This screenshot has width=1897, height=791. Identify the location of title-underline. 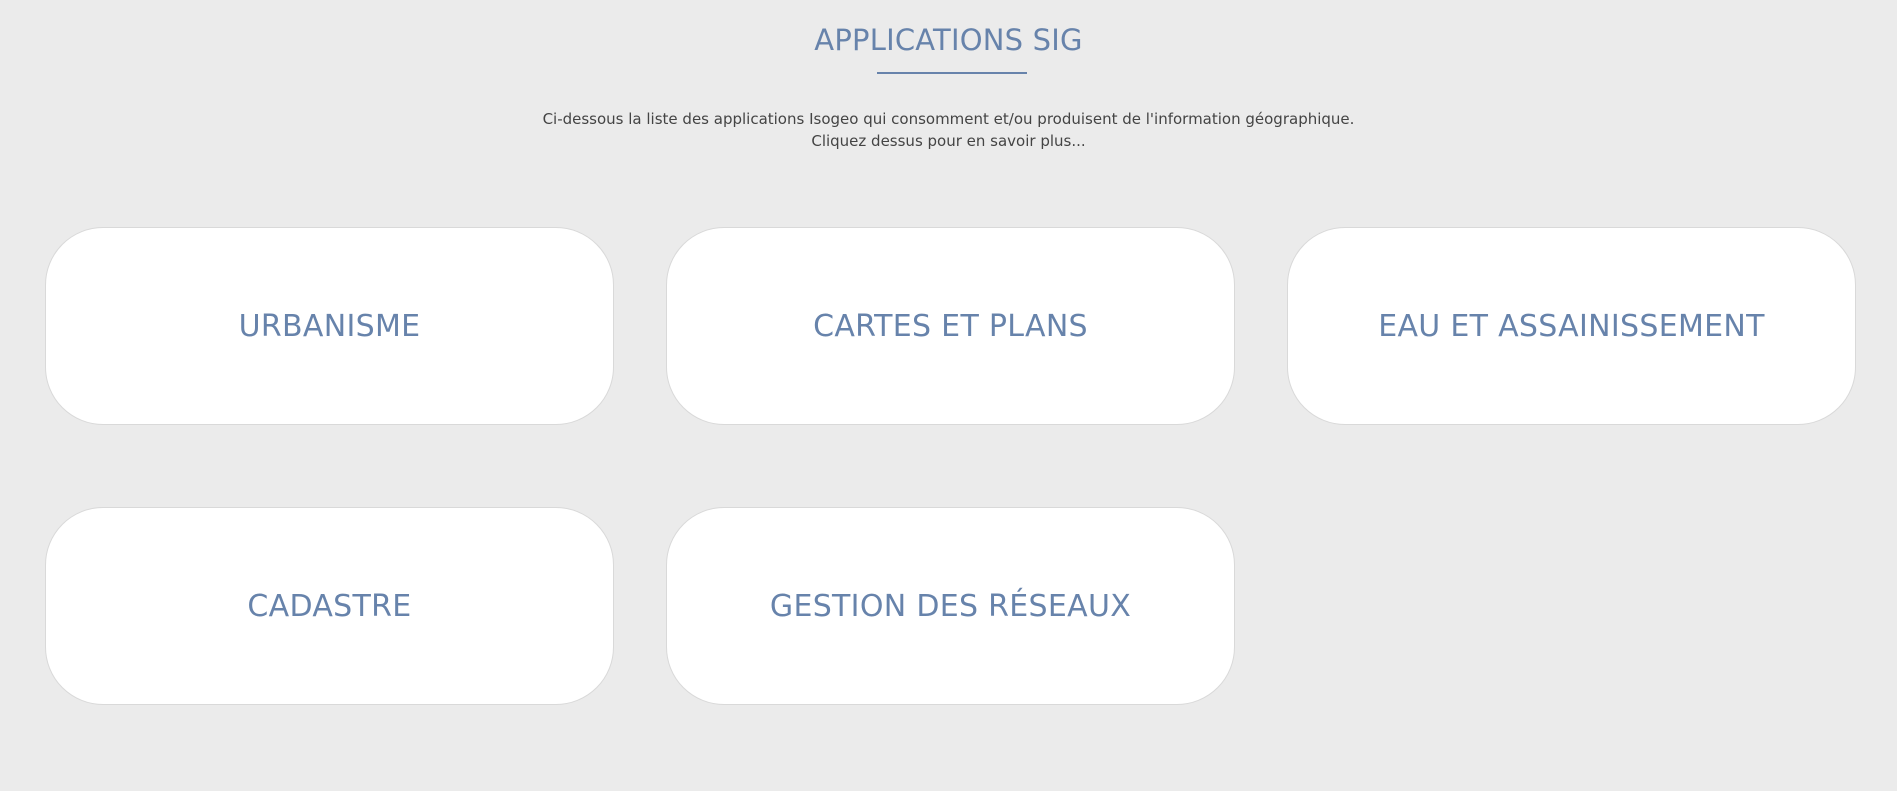
(952, 73).